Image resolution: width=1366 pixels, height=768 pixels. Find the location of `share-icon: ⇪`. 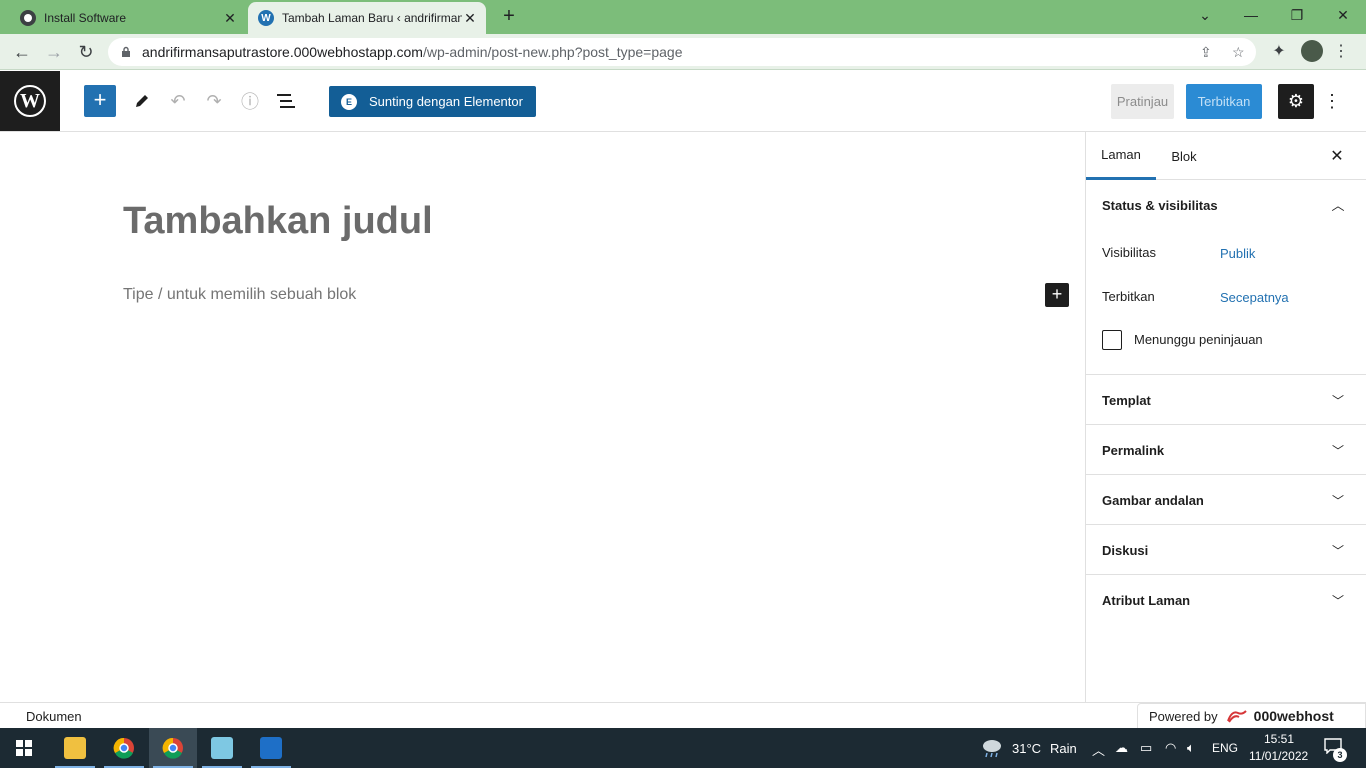

share-icon: ⇪ is located at coordinates (1206, 52).